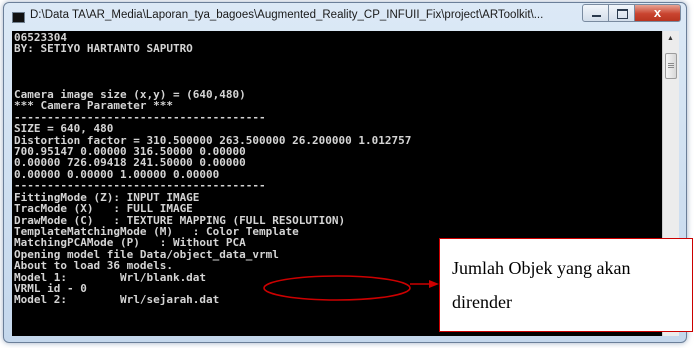 The image size is (695, 348). What do you see at coordinates (541, 268) in the screenshot?
I see `callout-text-line1: Jumlah Objek yang akan` at bounding box center [541, 268].